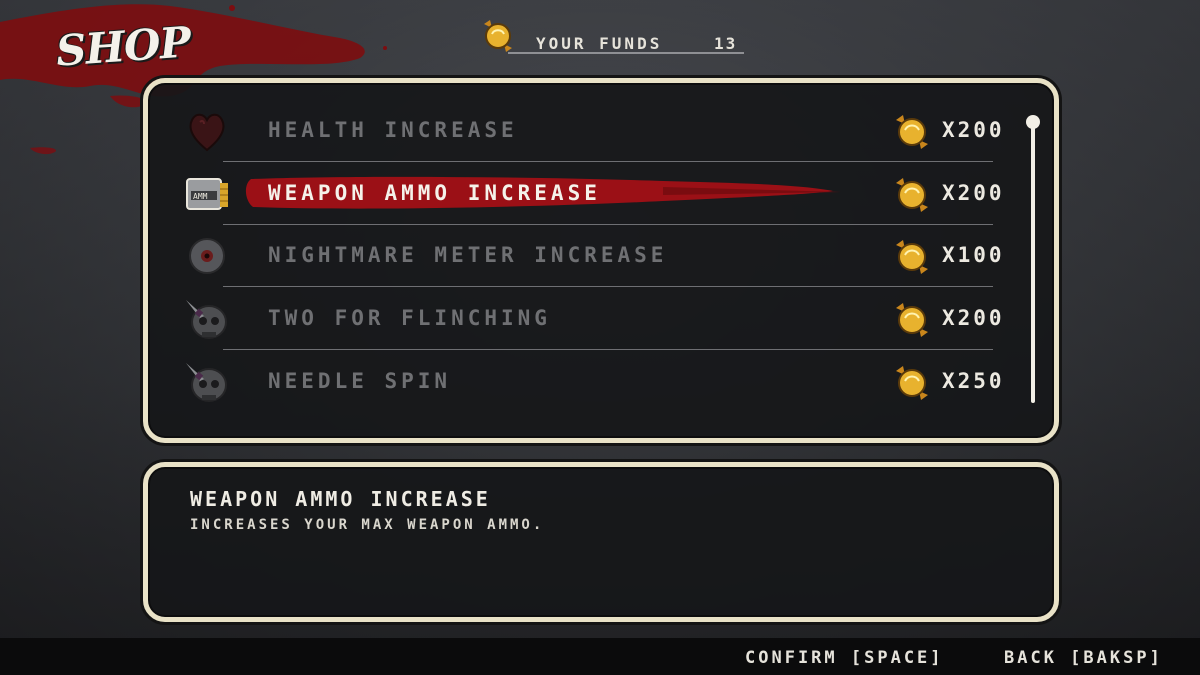 This screenshot has width=1200, height=675. Describe the element at coordinates (393, 130) in the screenshot. I see `item-name: HEALTH INCREASE` at that location.